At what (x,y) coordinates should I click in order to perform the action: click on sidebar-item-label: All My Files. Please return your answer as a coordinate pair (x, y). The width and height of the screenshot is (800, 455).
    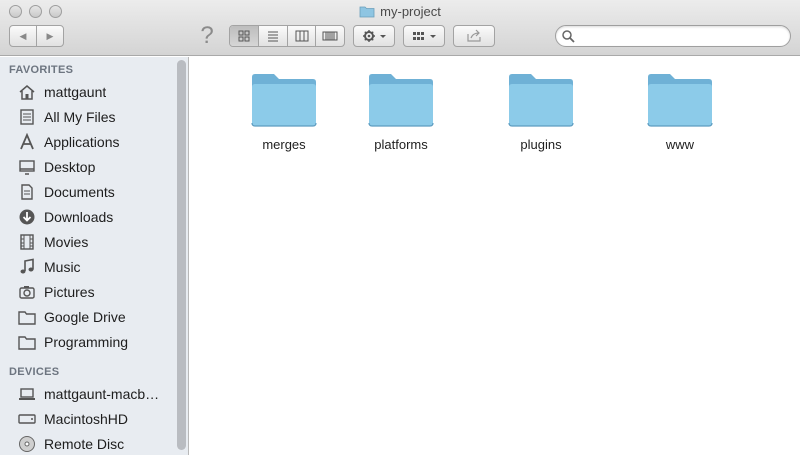
    Looking at the image, I should click on (80, 117).